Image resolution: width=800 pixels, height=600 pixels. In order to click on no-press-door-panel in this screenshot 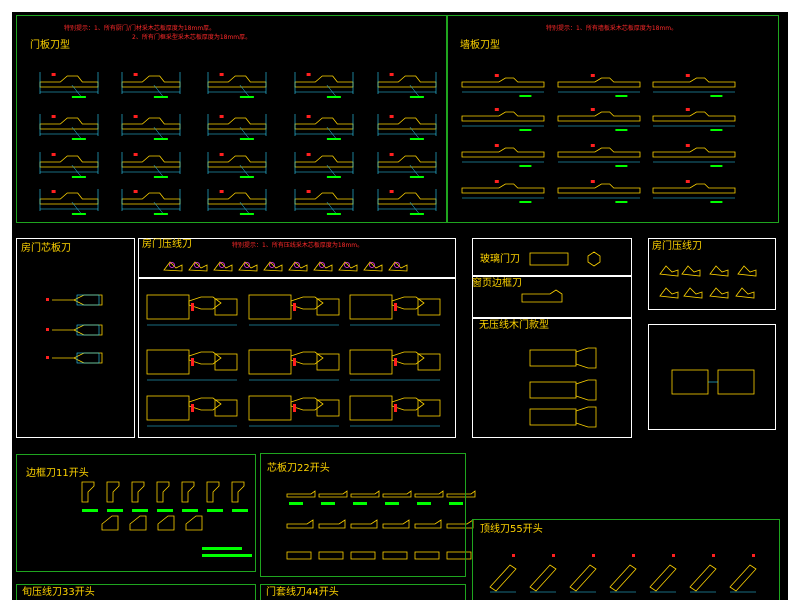, I will do `click(552, 378)`.